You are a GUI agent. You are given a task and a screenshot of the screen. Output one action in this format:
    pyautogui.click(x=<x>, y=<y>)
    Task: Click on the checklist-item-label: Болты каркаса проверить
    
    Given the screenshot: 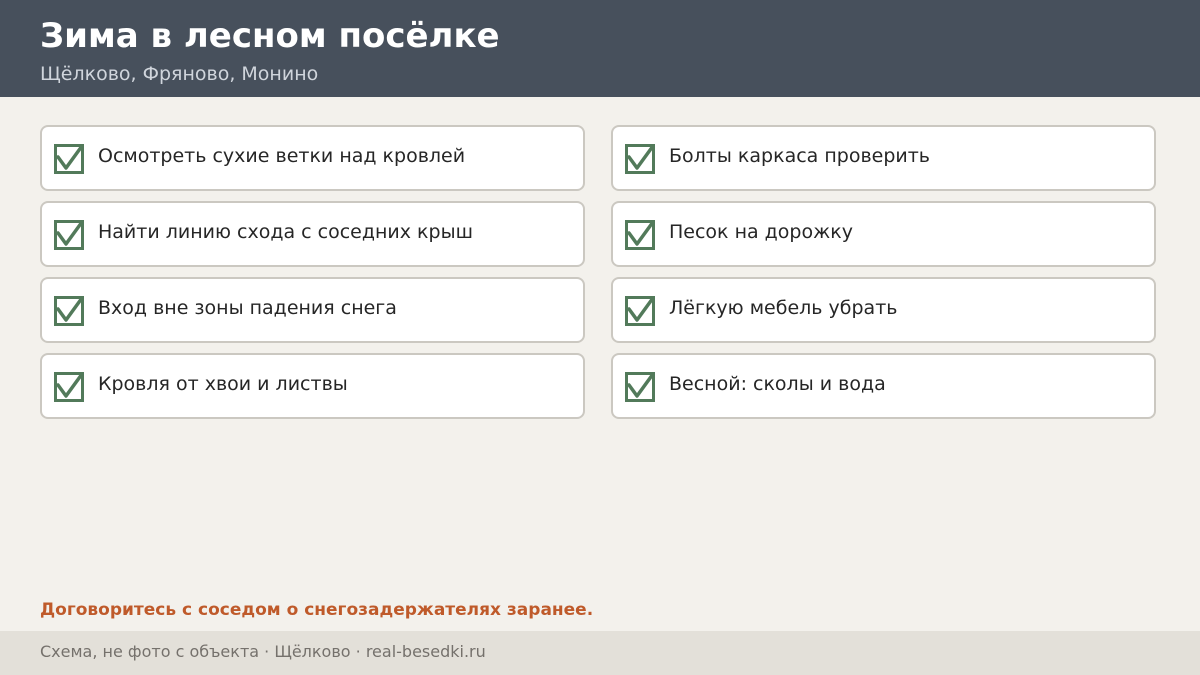 What is the action you would take?
    pyautogui.click(x=800, y=156)
    